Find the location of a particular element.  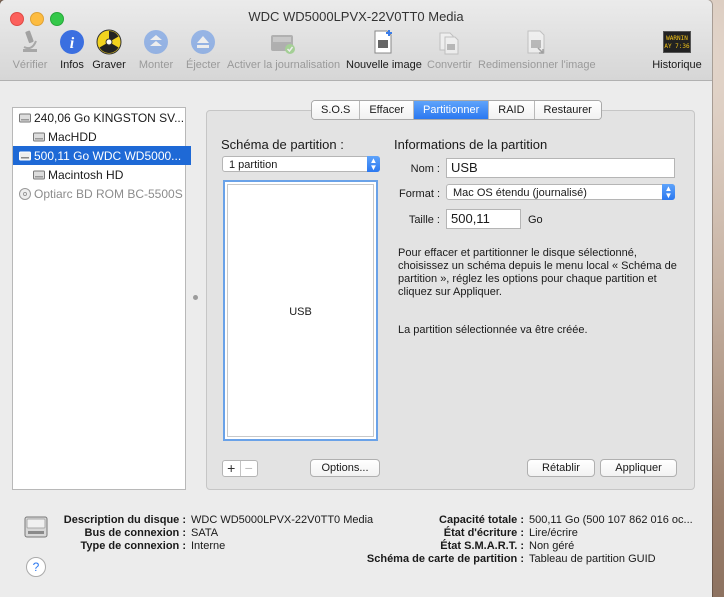

write-status-label: État d'écriture : is located at coordinates (483, 533).